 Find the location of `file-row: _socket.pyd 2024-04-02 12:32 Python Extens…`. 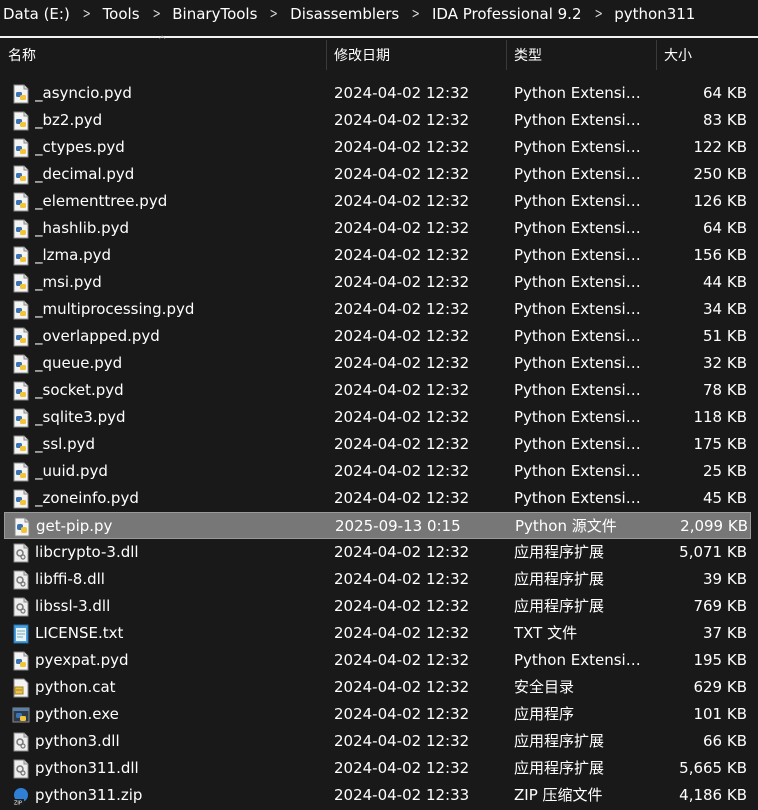

file-row: _socket.pyd 2024-04-02 12:32 Python Extens… is located at coordinates (377, 390).